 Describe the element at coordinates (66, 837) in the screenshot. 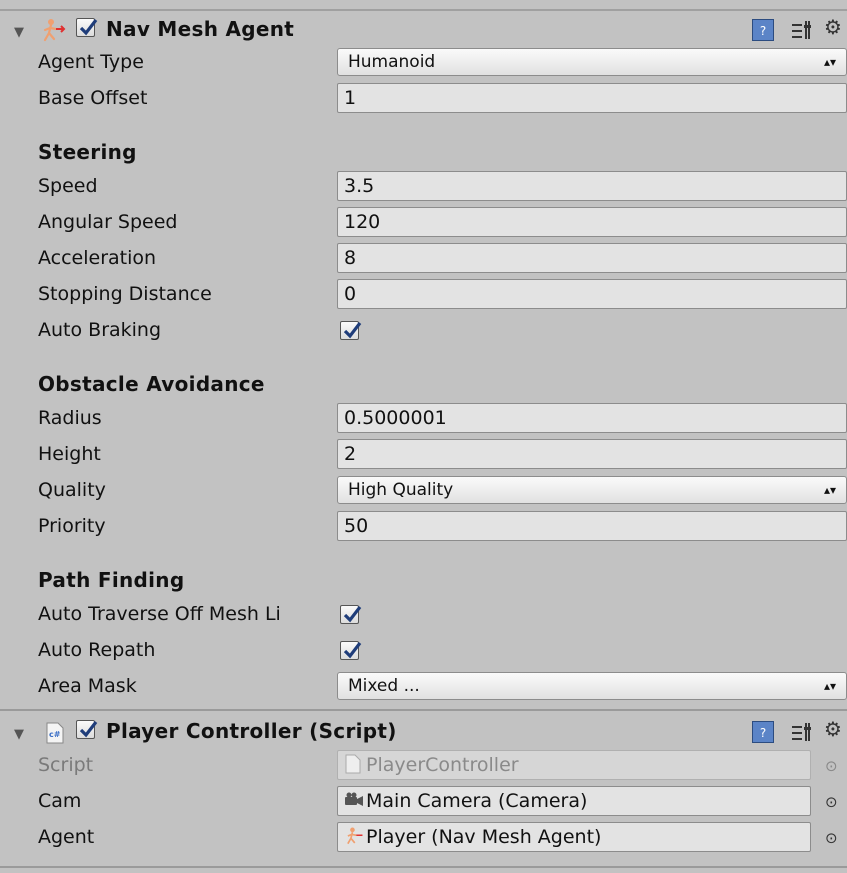

I see `agent-label: Agent` at that location.